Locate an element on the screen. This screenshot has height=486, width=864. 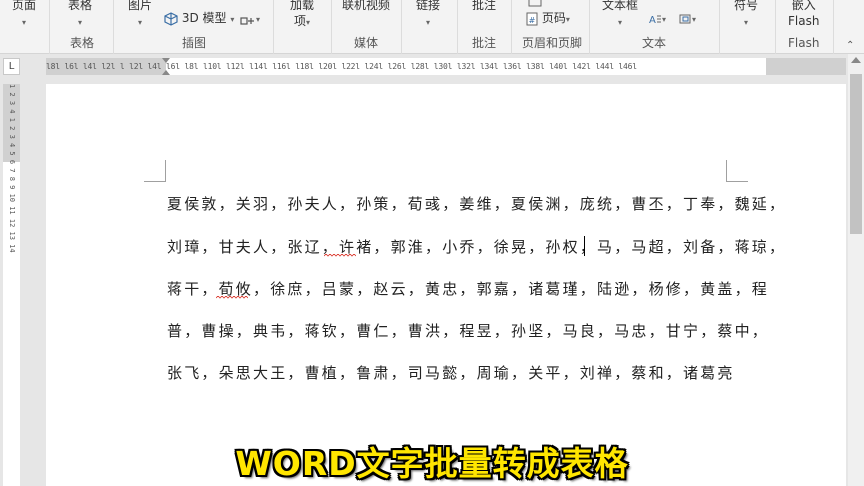
tab-selector-button: L is located at coordinates (11, 66).